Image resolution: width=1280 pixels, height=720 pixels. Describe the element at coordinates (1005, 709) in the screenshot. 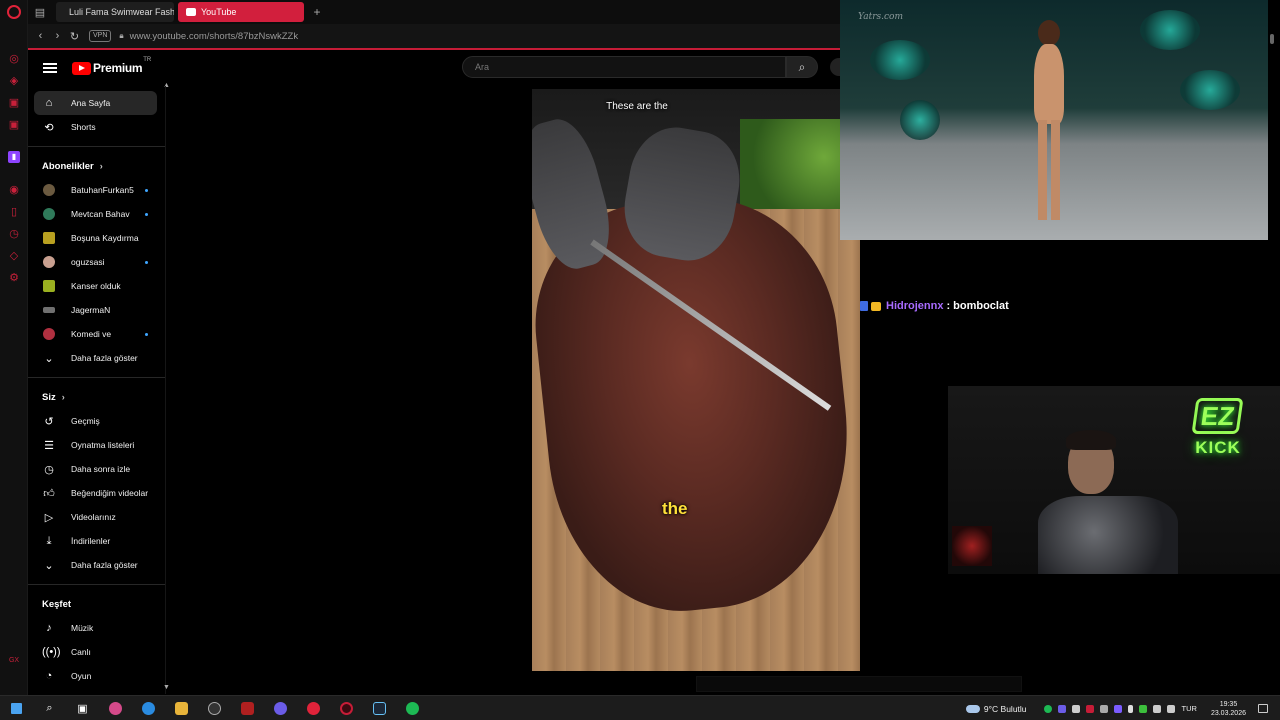

I see `weather-text: 9°C Bulutlu` at that location.